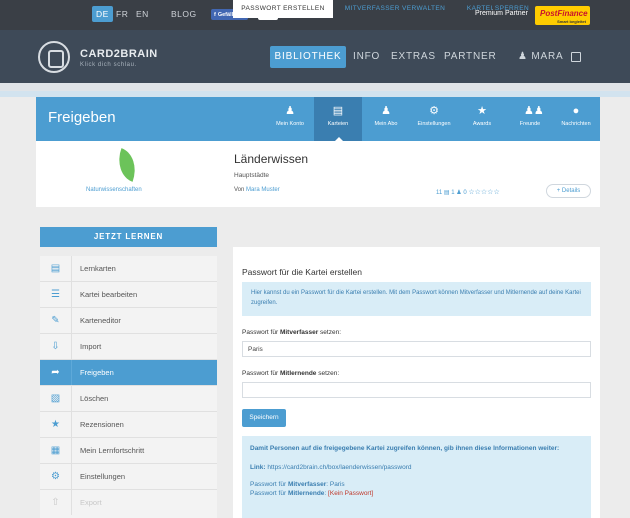 The width and height of the screenshot is (630, 518). I want to click on sidebar-item-einstellungen: ⚙ Einstellungen, so click(128, 477).